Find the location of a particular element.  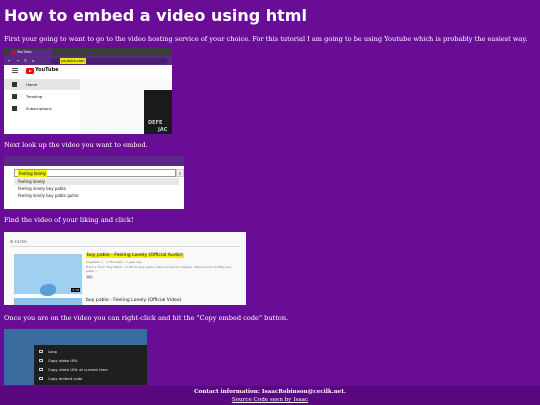

filter-label: ☰ FILTER is located at coordinates (18, 241).